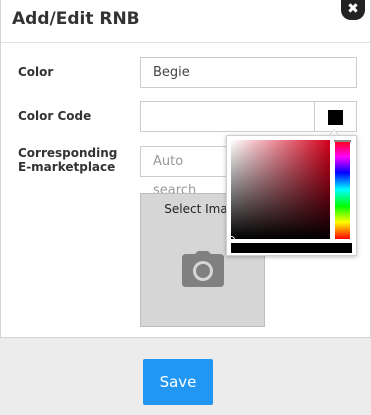 This screenshot has width=371, height=415. What do you see at coordinates (291, 248) in the screenshot?
I see `color-preview` at bounding box center [291, 248].